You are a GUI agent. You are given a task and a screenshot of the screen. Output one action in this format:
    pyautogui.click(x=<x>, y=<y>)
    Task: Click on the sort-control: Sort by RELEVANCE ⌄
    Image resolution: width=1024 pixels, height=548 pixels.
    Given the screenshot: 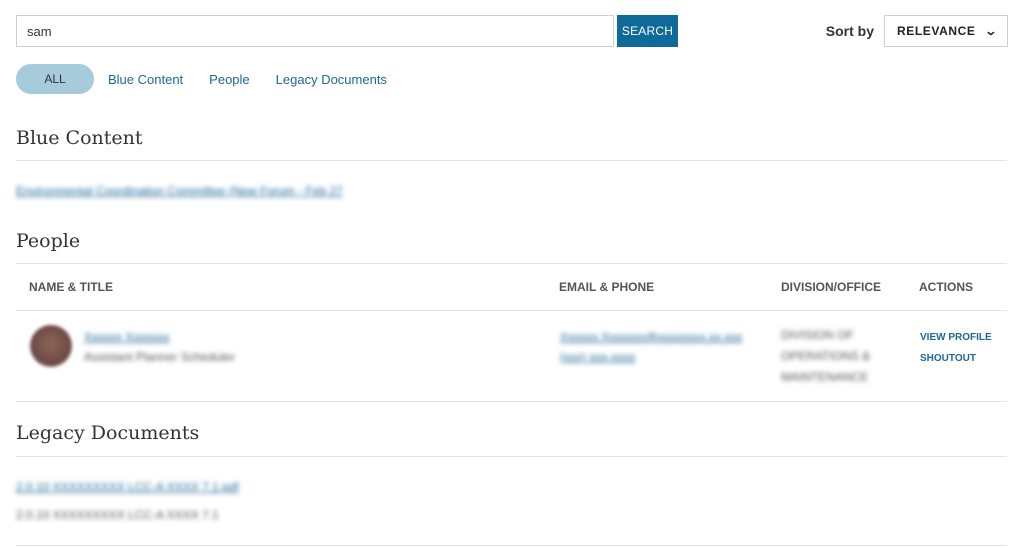 What is the action you would take?
    pyautogui.click(x=917, y=31)
    